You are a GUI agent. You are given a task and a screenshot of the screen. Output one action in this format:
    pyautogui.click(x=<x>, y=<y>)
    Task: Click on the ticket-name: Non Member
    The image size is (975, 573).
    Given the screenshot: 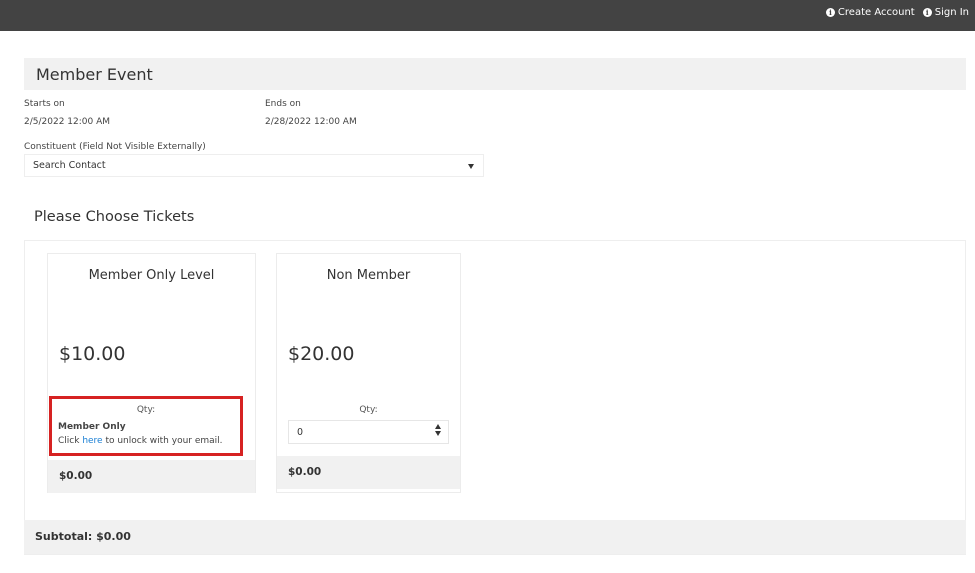 What is the action you would take?
    pyautogui.click(x=368, y=275)
    